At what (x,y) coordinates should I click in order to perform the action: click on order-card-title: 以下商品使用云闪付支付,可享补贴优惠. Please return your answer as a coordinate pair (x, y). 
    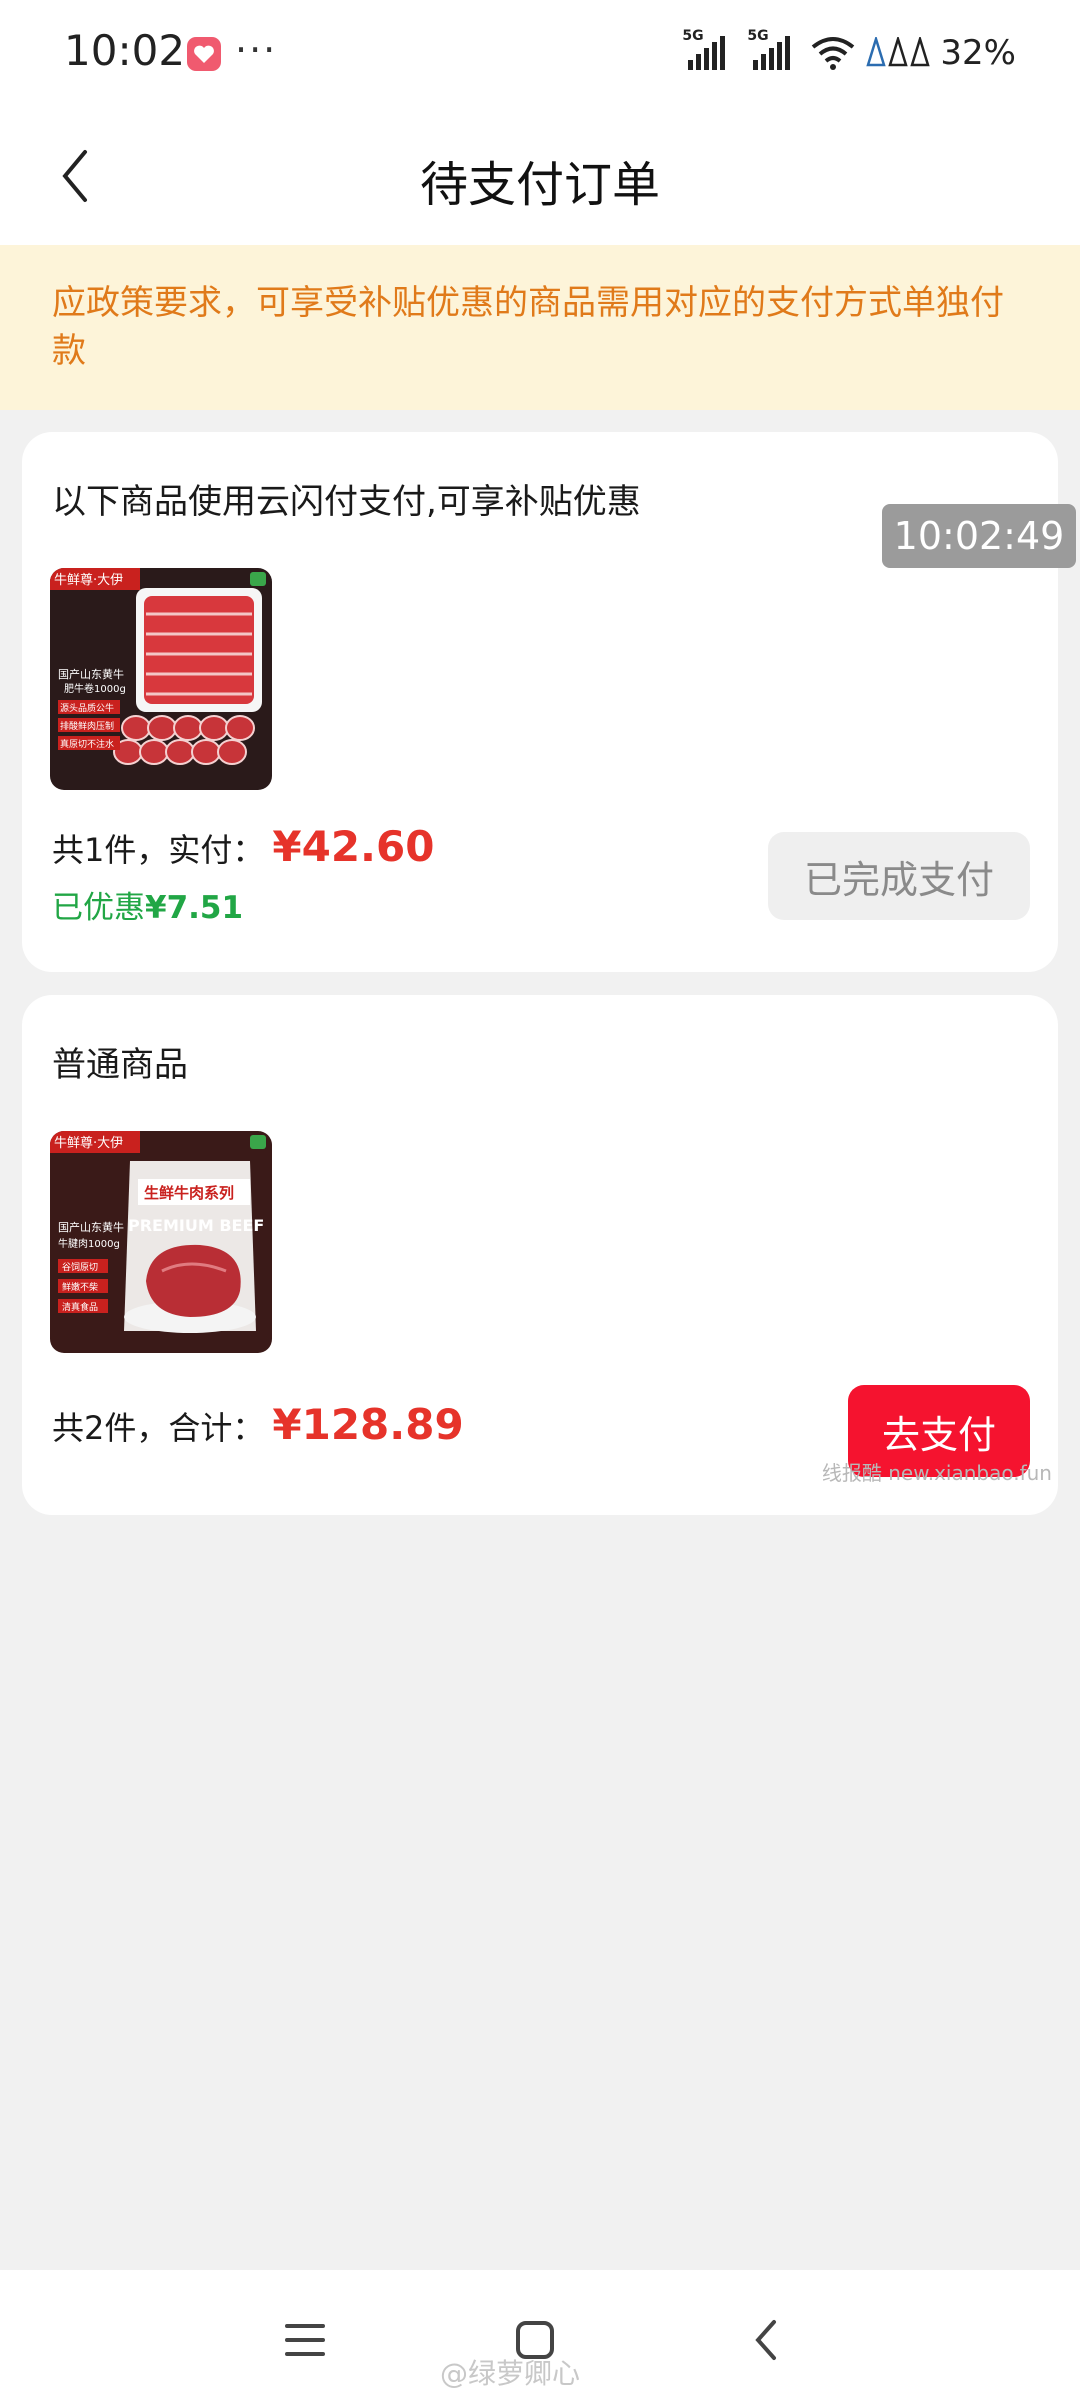
    Looking at the image, I should click on (346, 502).